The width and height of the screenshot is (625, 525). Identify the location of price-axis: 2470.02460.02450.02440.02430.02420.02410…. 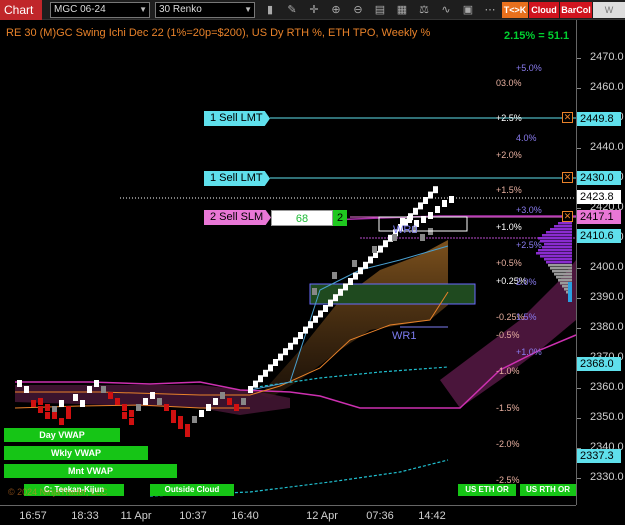
(600, 262).